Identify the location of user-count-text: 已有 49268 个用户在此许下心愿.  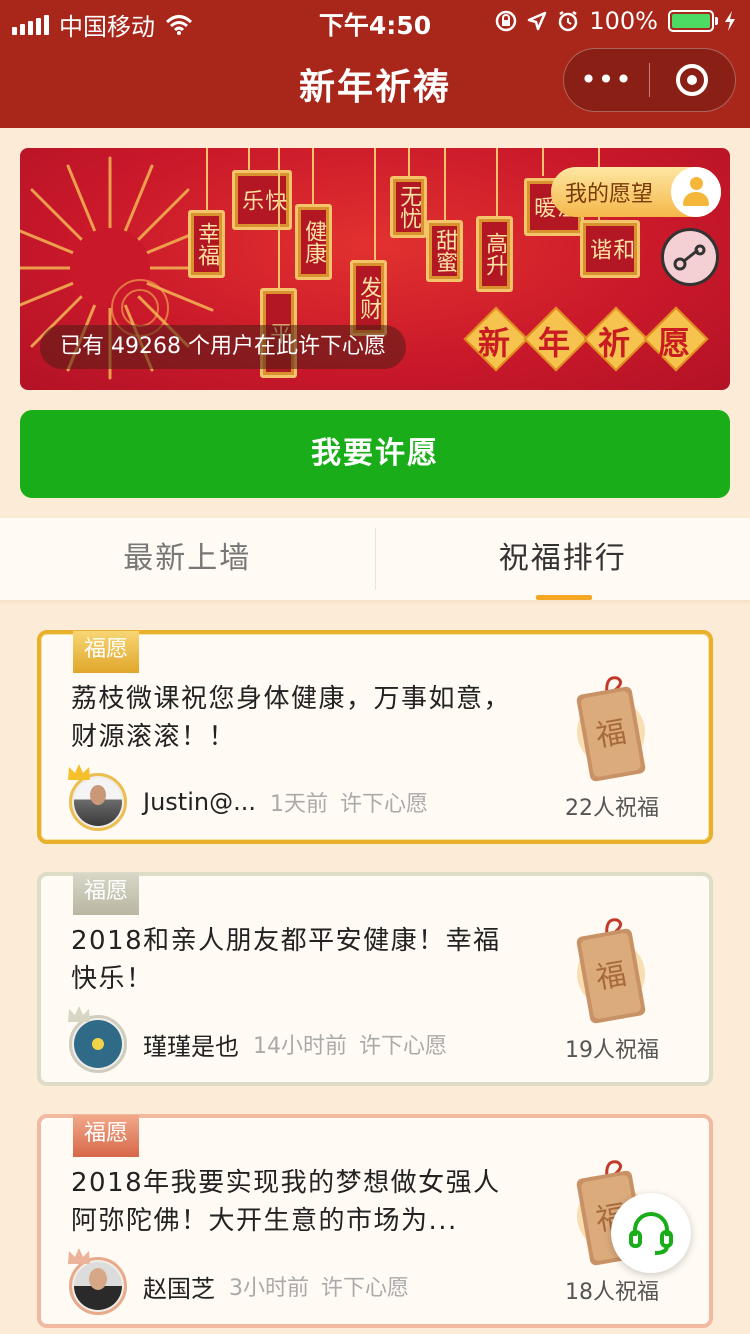
(223, 347).